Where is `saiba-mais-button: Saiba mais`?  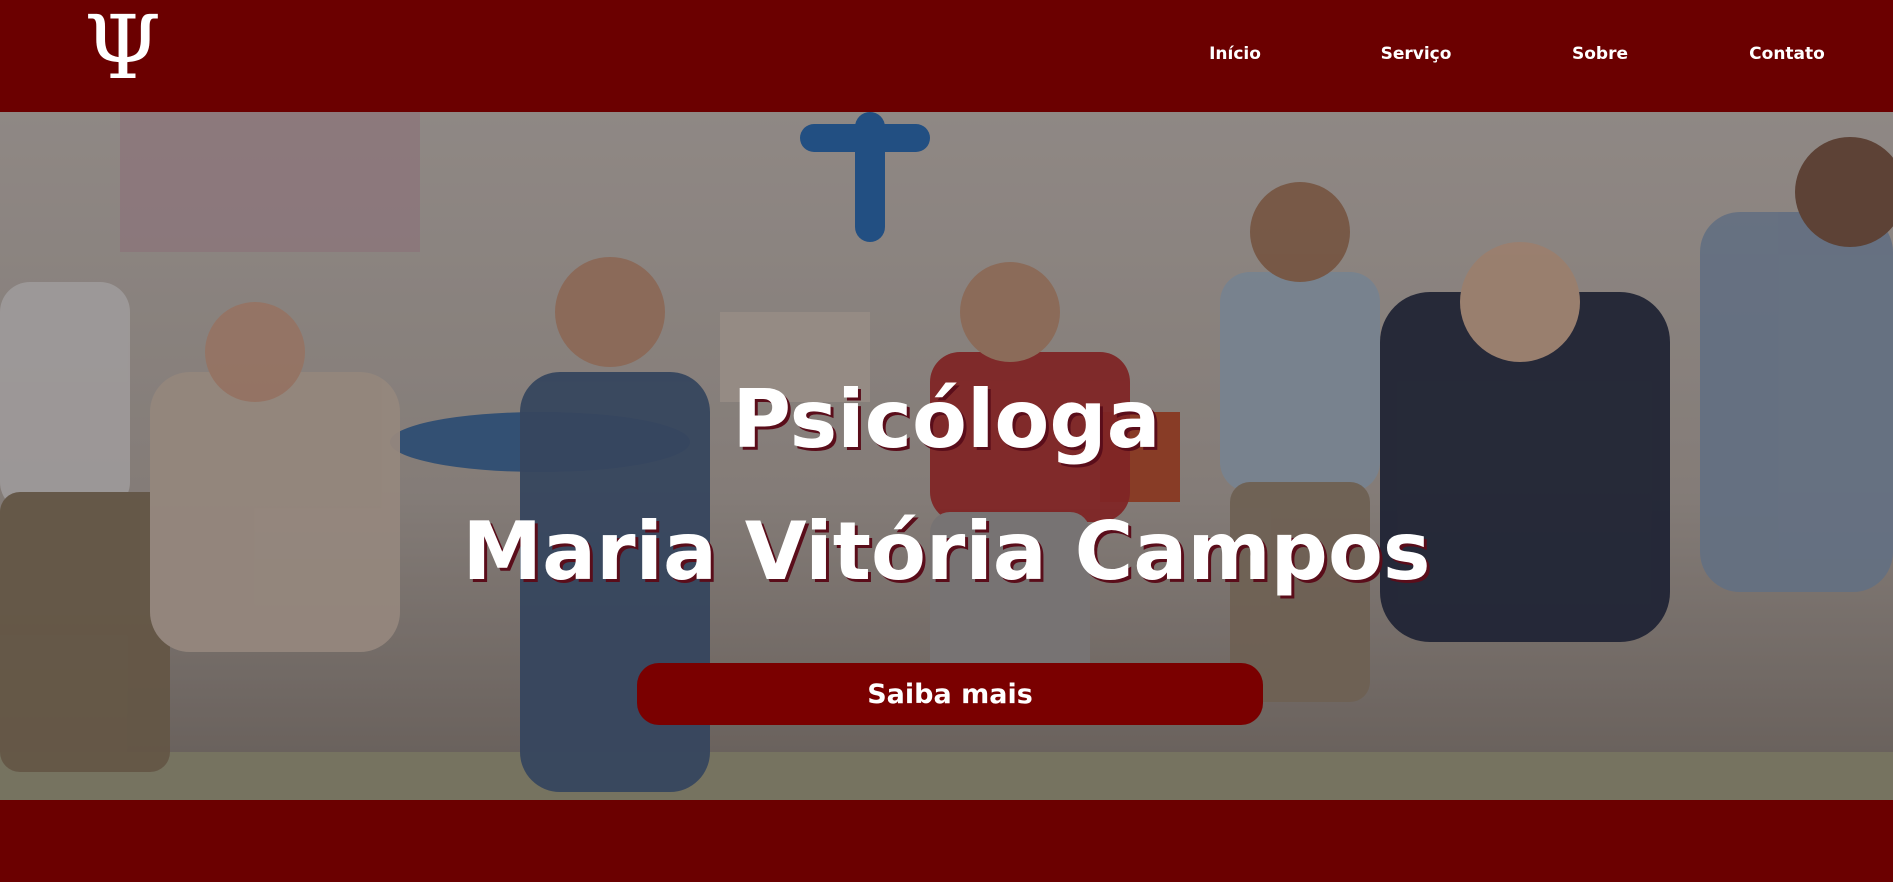 saiba-mais-button: Saiba mais is located at coordinates (950, 694).